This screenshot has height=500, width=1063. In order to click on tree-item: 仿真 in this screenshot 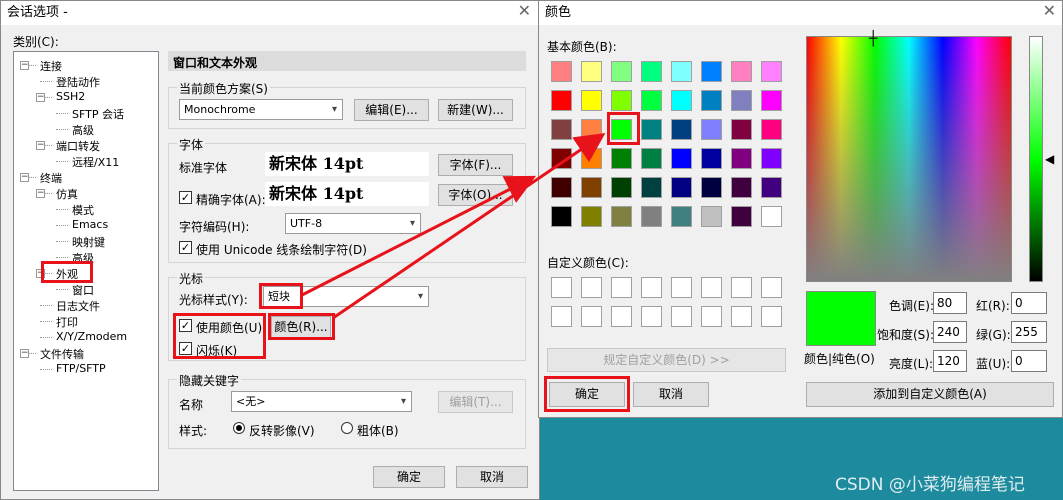, I will do `click(67, 194)`.